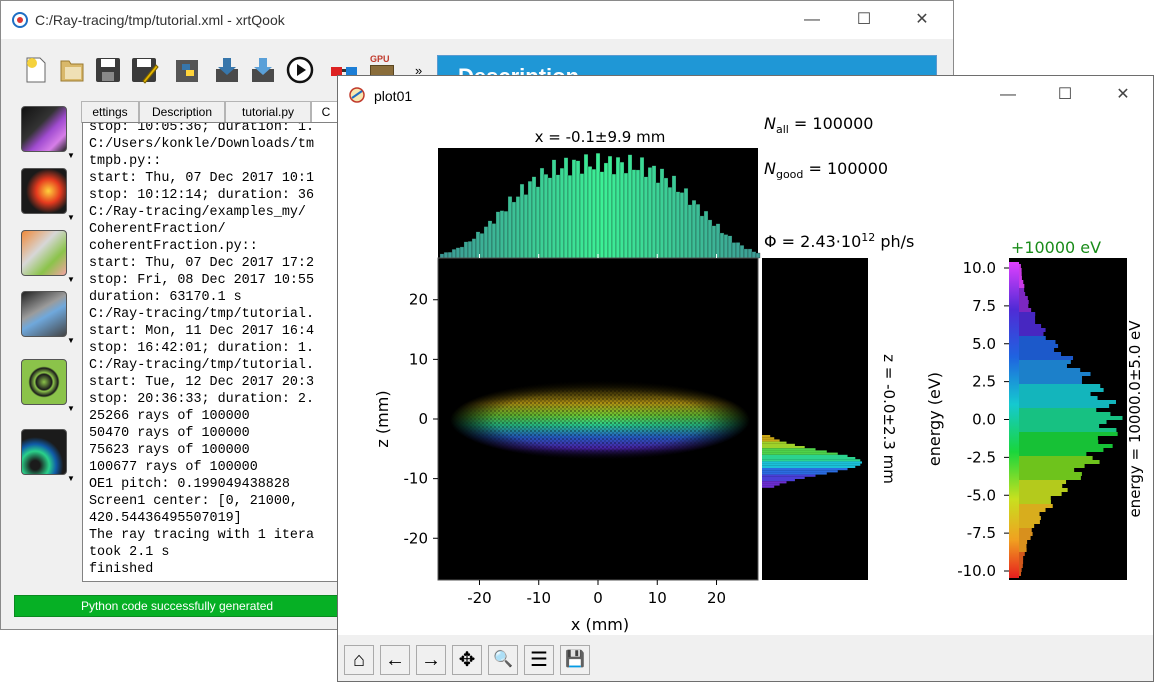 This screenshot has width=1154, height=682. Describe the element at coordinates (110, 112) in the screenshot. I see `tab-settings: ettings` at that location.